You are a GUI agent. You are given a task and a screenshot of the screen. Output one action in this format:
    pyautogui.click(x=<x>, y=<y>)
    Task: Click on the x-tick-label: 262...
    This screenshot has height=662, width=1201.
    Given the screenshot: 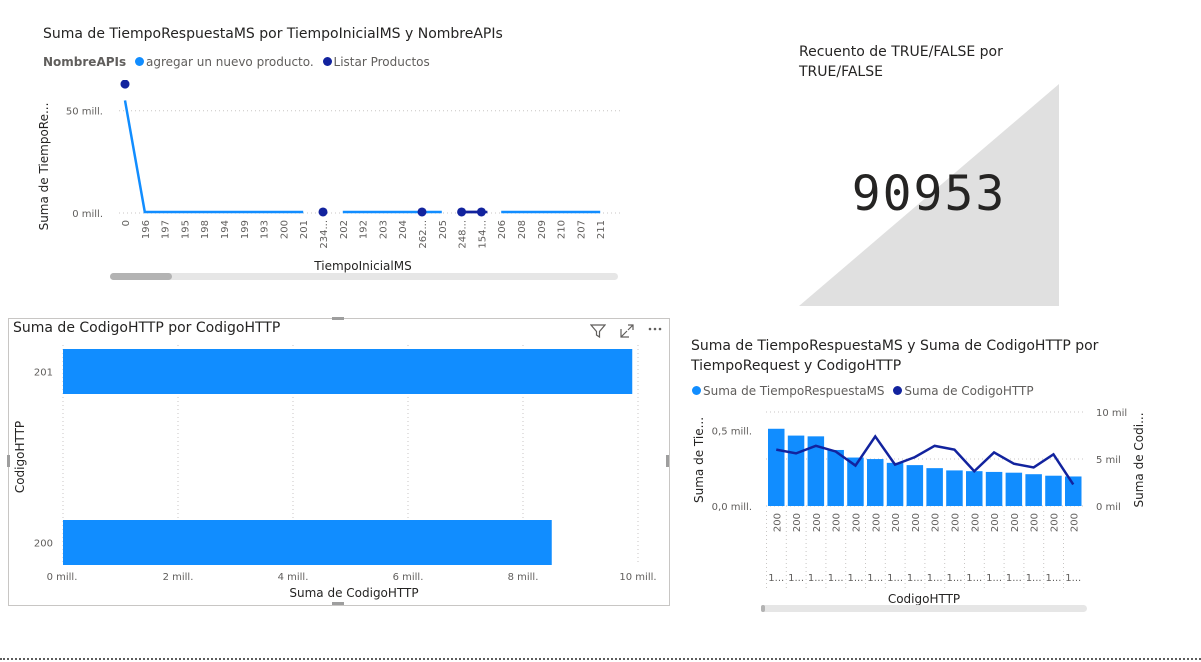 What is the action you would take?
    pyautogui.click(x=423, y=234)
    